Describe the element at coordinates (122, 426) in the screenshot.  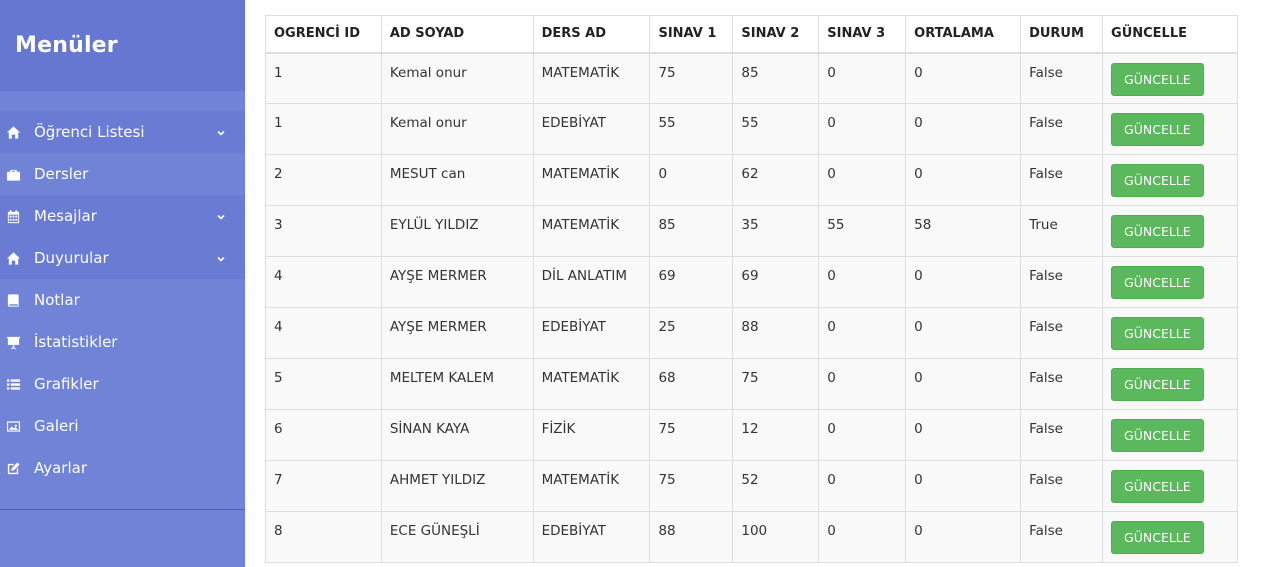
I see `sidebar-item-galeri: Galeri` at that location.